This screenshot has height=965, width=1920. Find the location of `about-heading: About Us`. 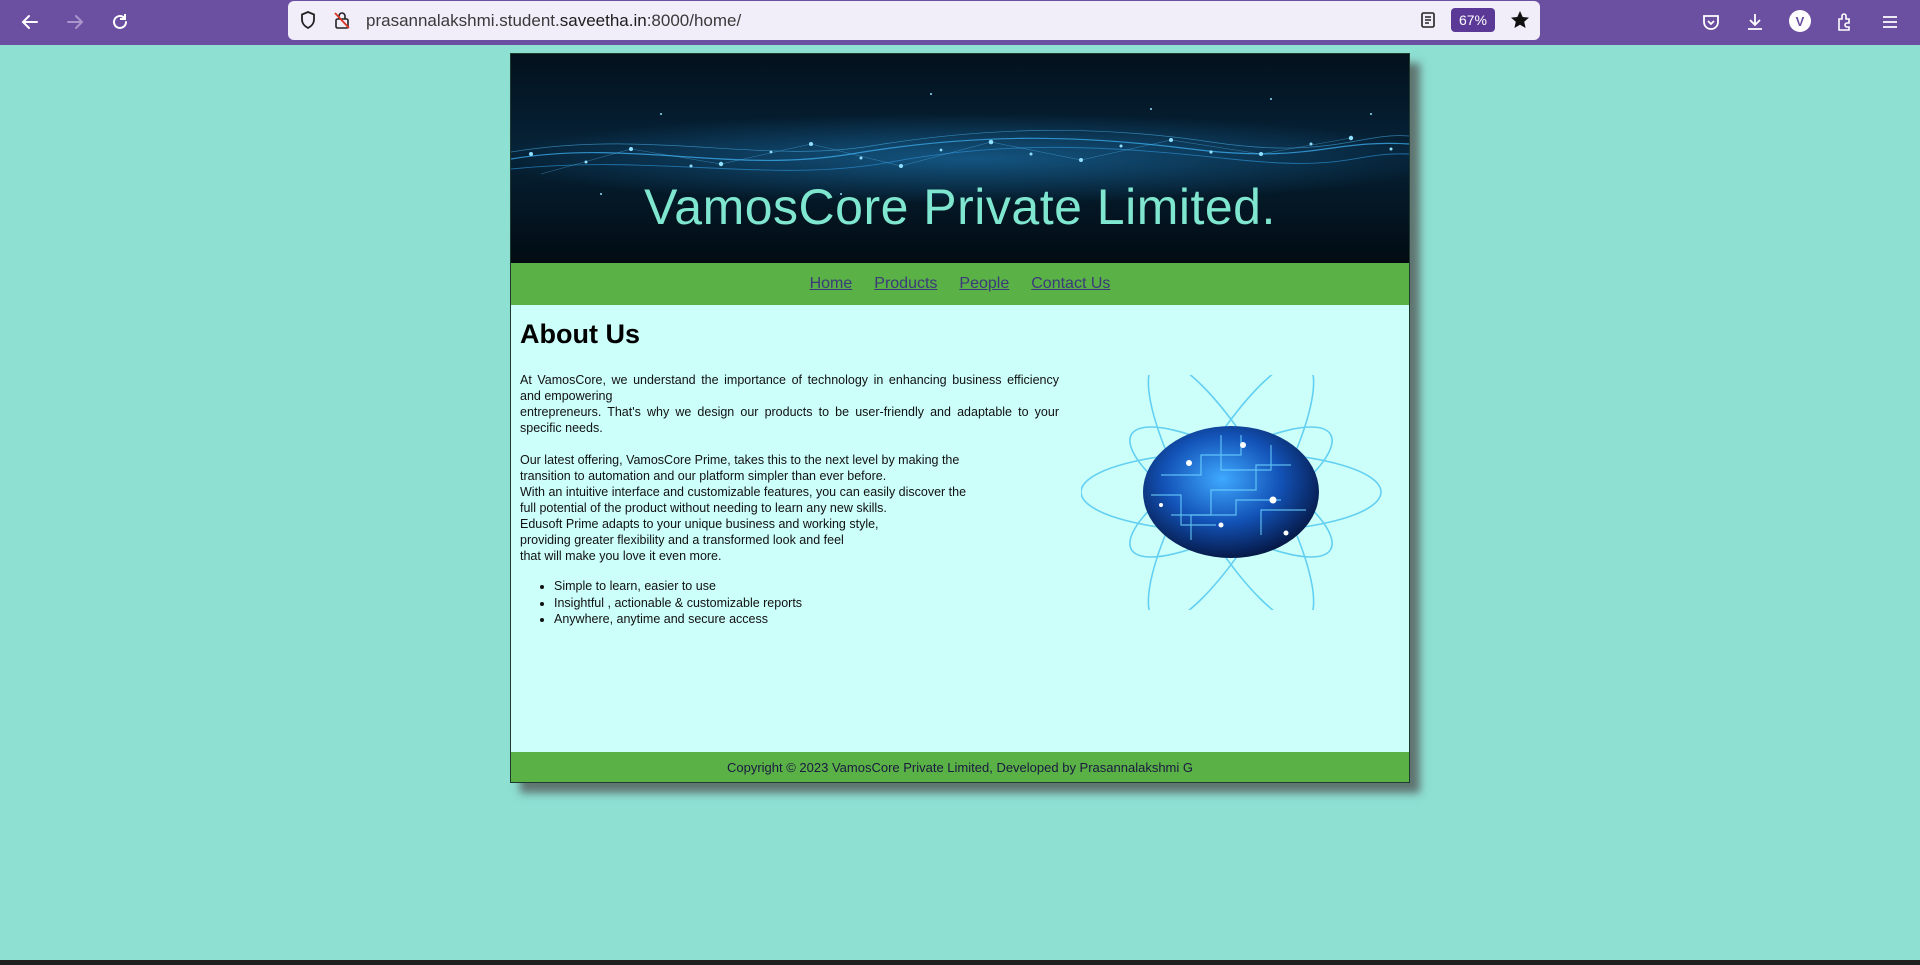

about-heading: About Us is located at coordinates (580, 334).